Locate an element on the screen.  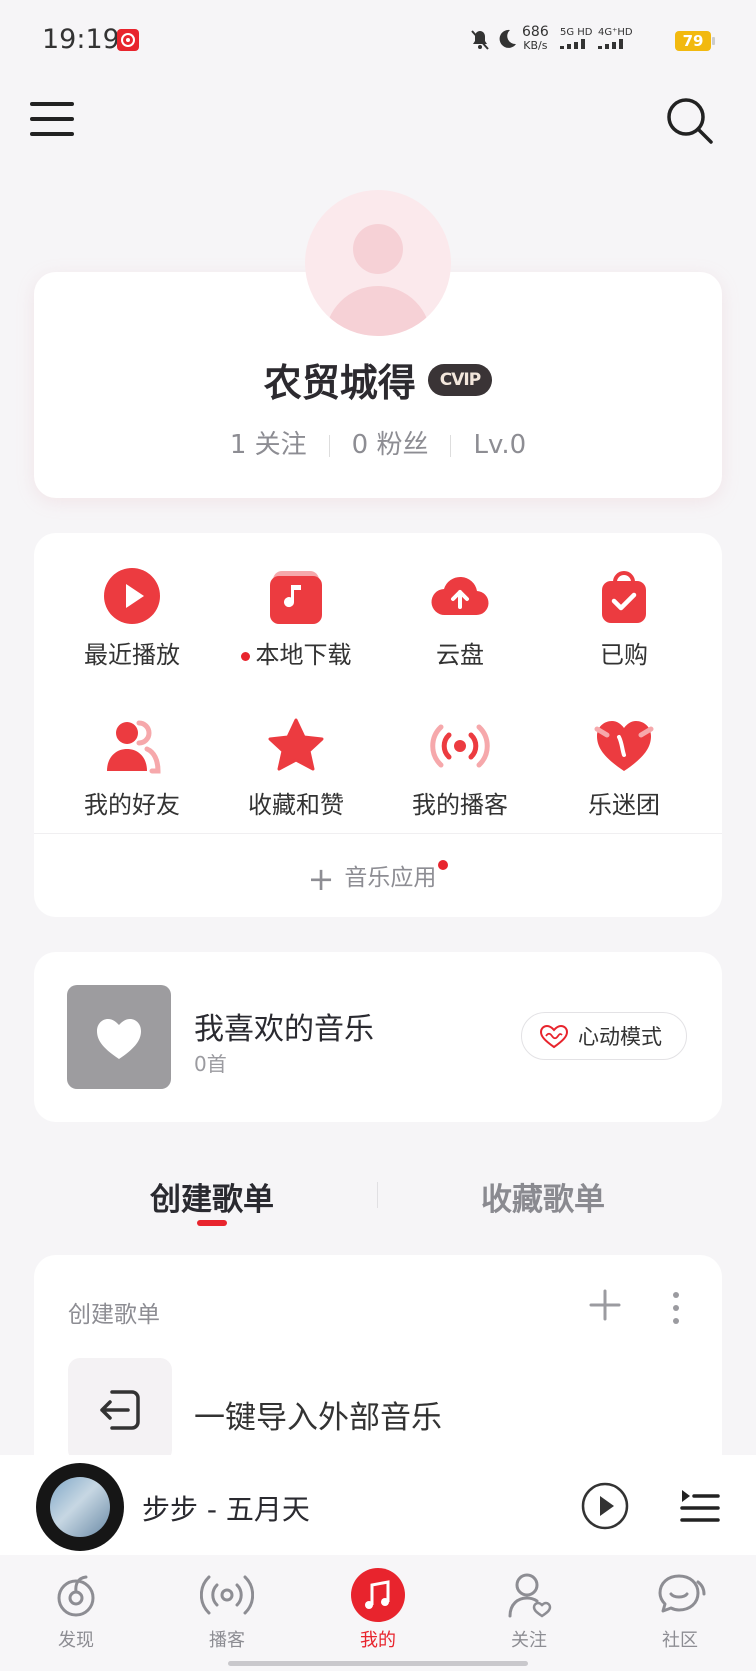
grid-item-cloud-disk: 云盘 is located at coordinates (460, 617).